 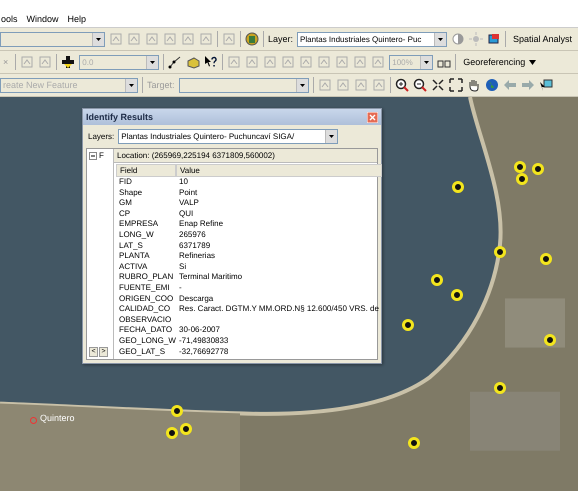 What do you see at coordinates (500, 62) in the screenshot?
I see `georeferencing-menu: Georeferencing` at bounding box center [500, 62].